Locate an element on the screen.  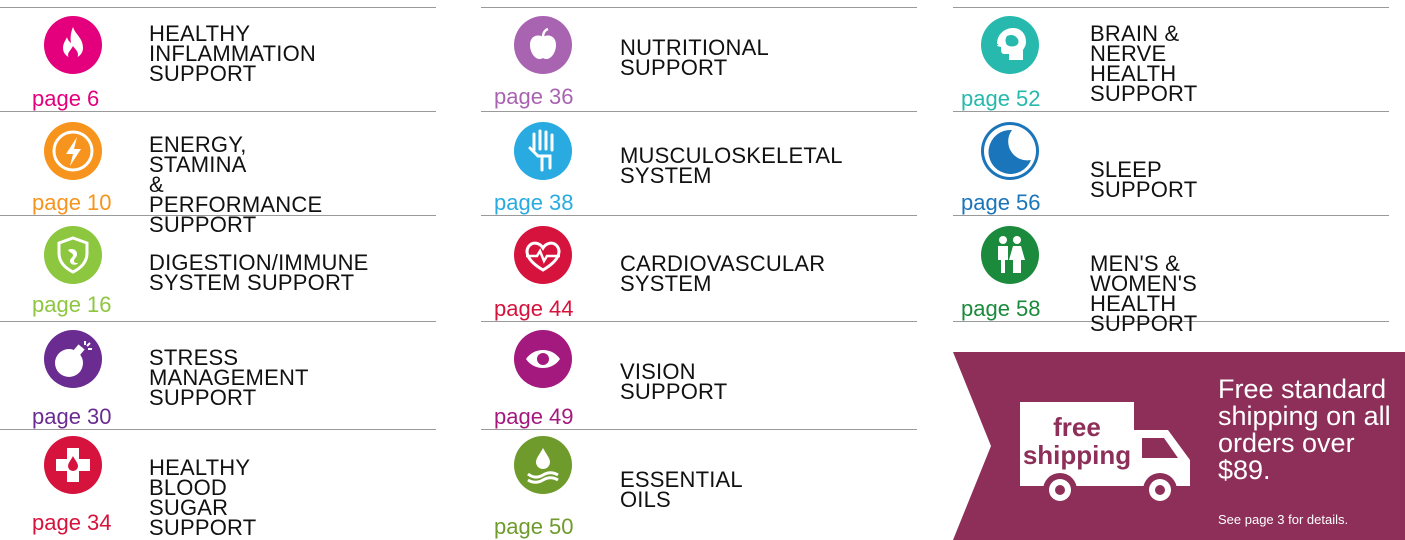
promo-note: See page 3 for details. is located at coordinates (1283, 519).